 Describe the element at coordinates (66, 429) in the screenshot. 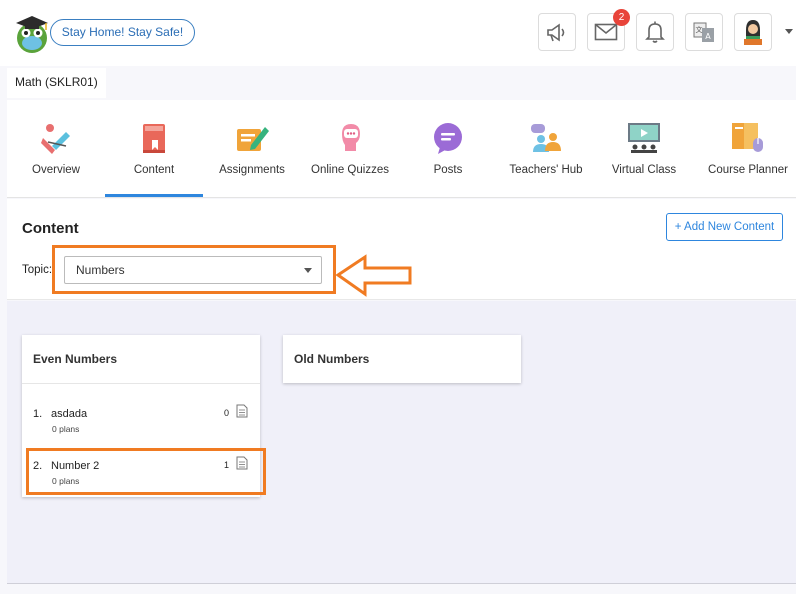

I see `item-plans: 0 plans` at that location.